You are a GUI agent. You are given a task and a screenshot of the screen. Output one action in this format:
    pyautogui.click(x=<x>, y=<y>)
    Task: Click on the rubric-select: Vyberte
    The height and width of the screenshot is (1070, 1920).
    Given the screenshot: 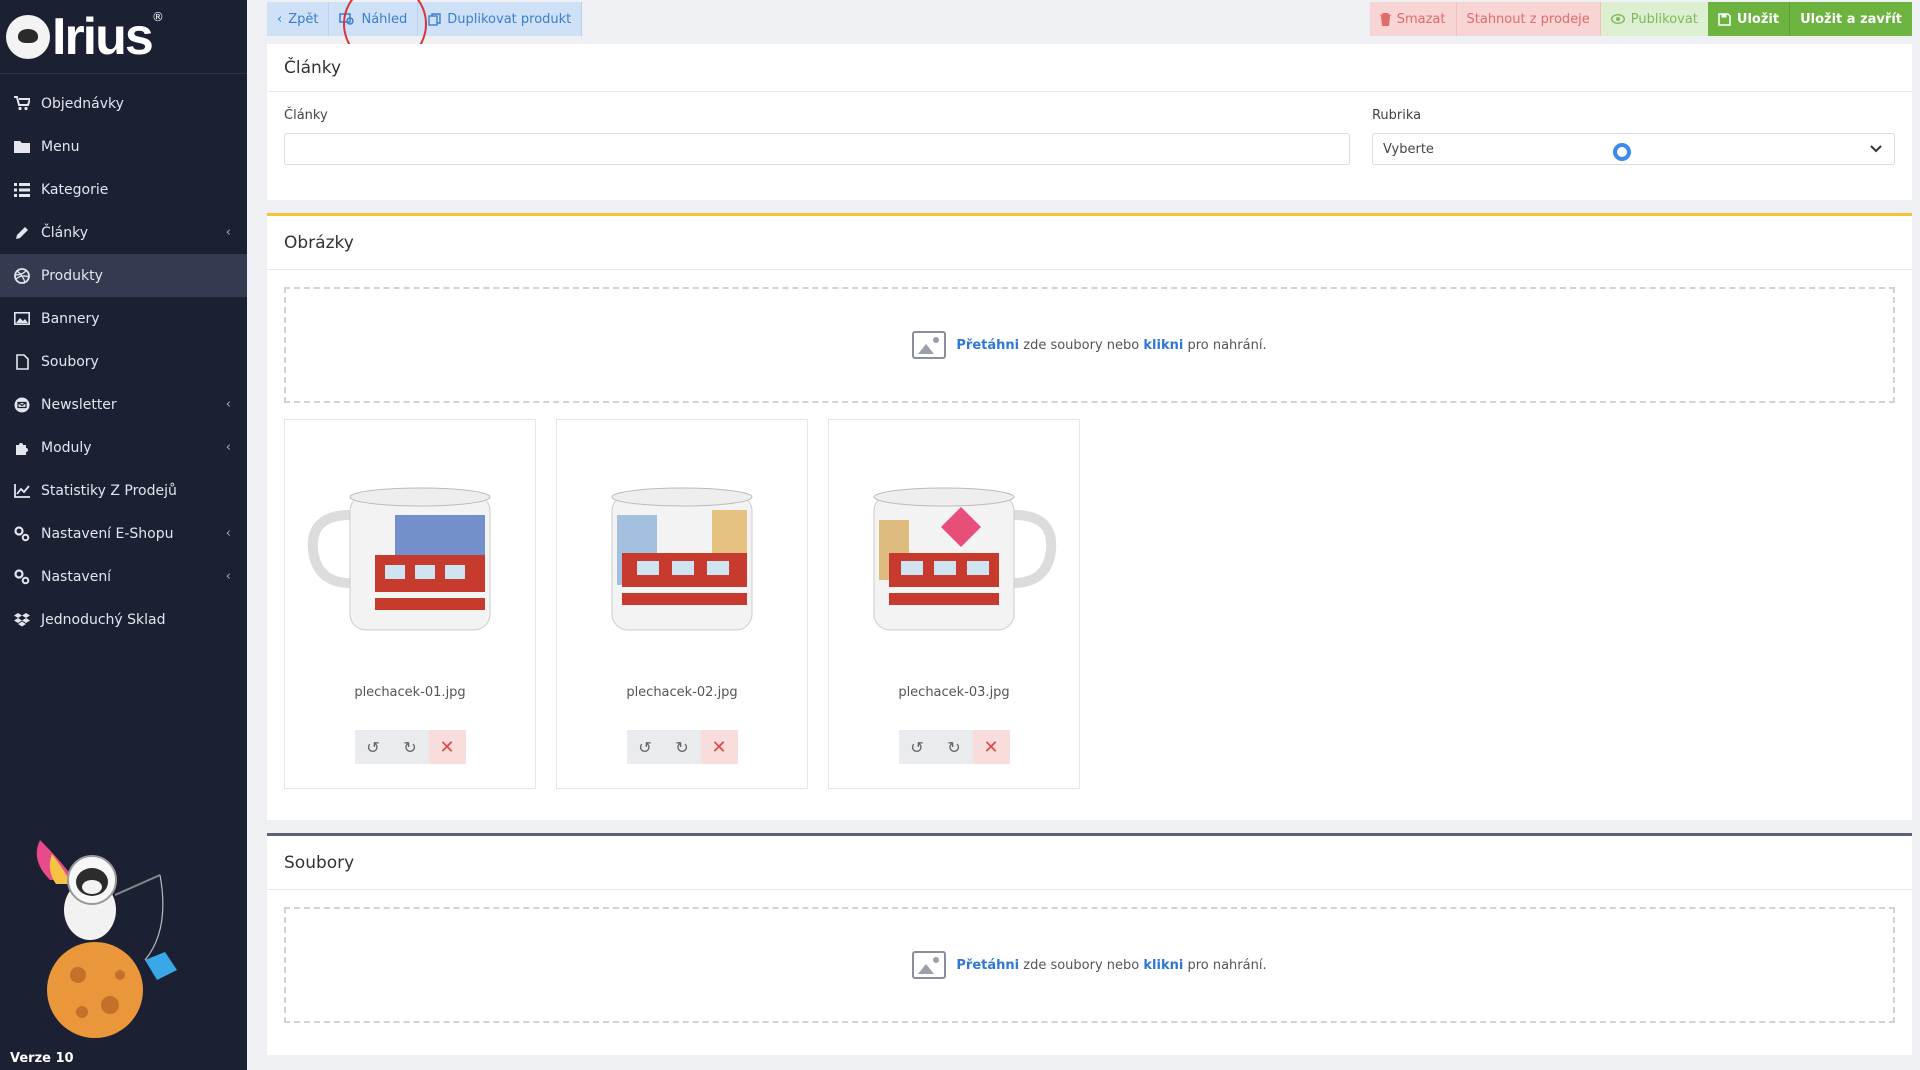 What is the action you would take?
    pyautogui.click(x=1633, y=149)
    